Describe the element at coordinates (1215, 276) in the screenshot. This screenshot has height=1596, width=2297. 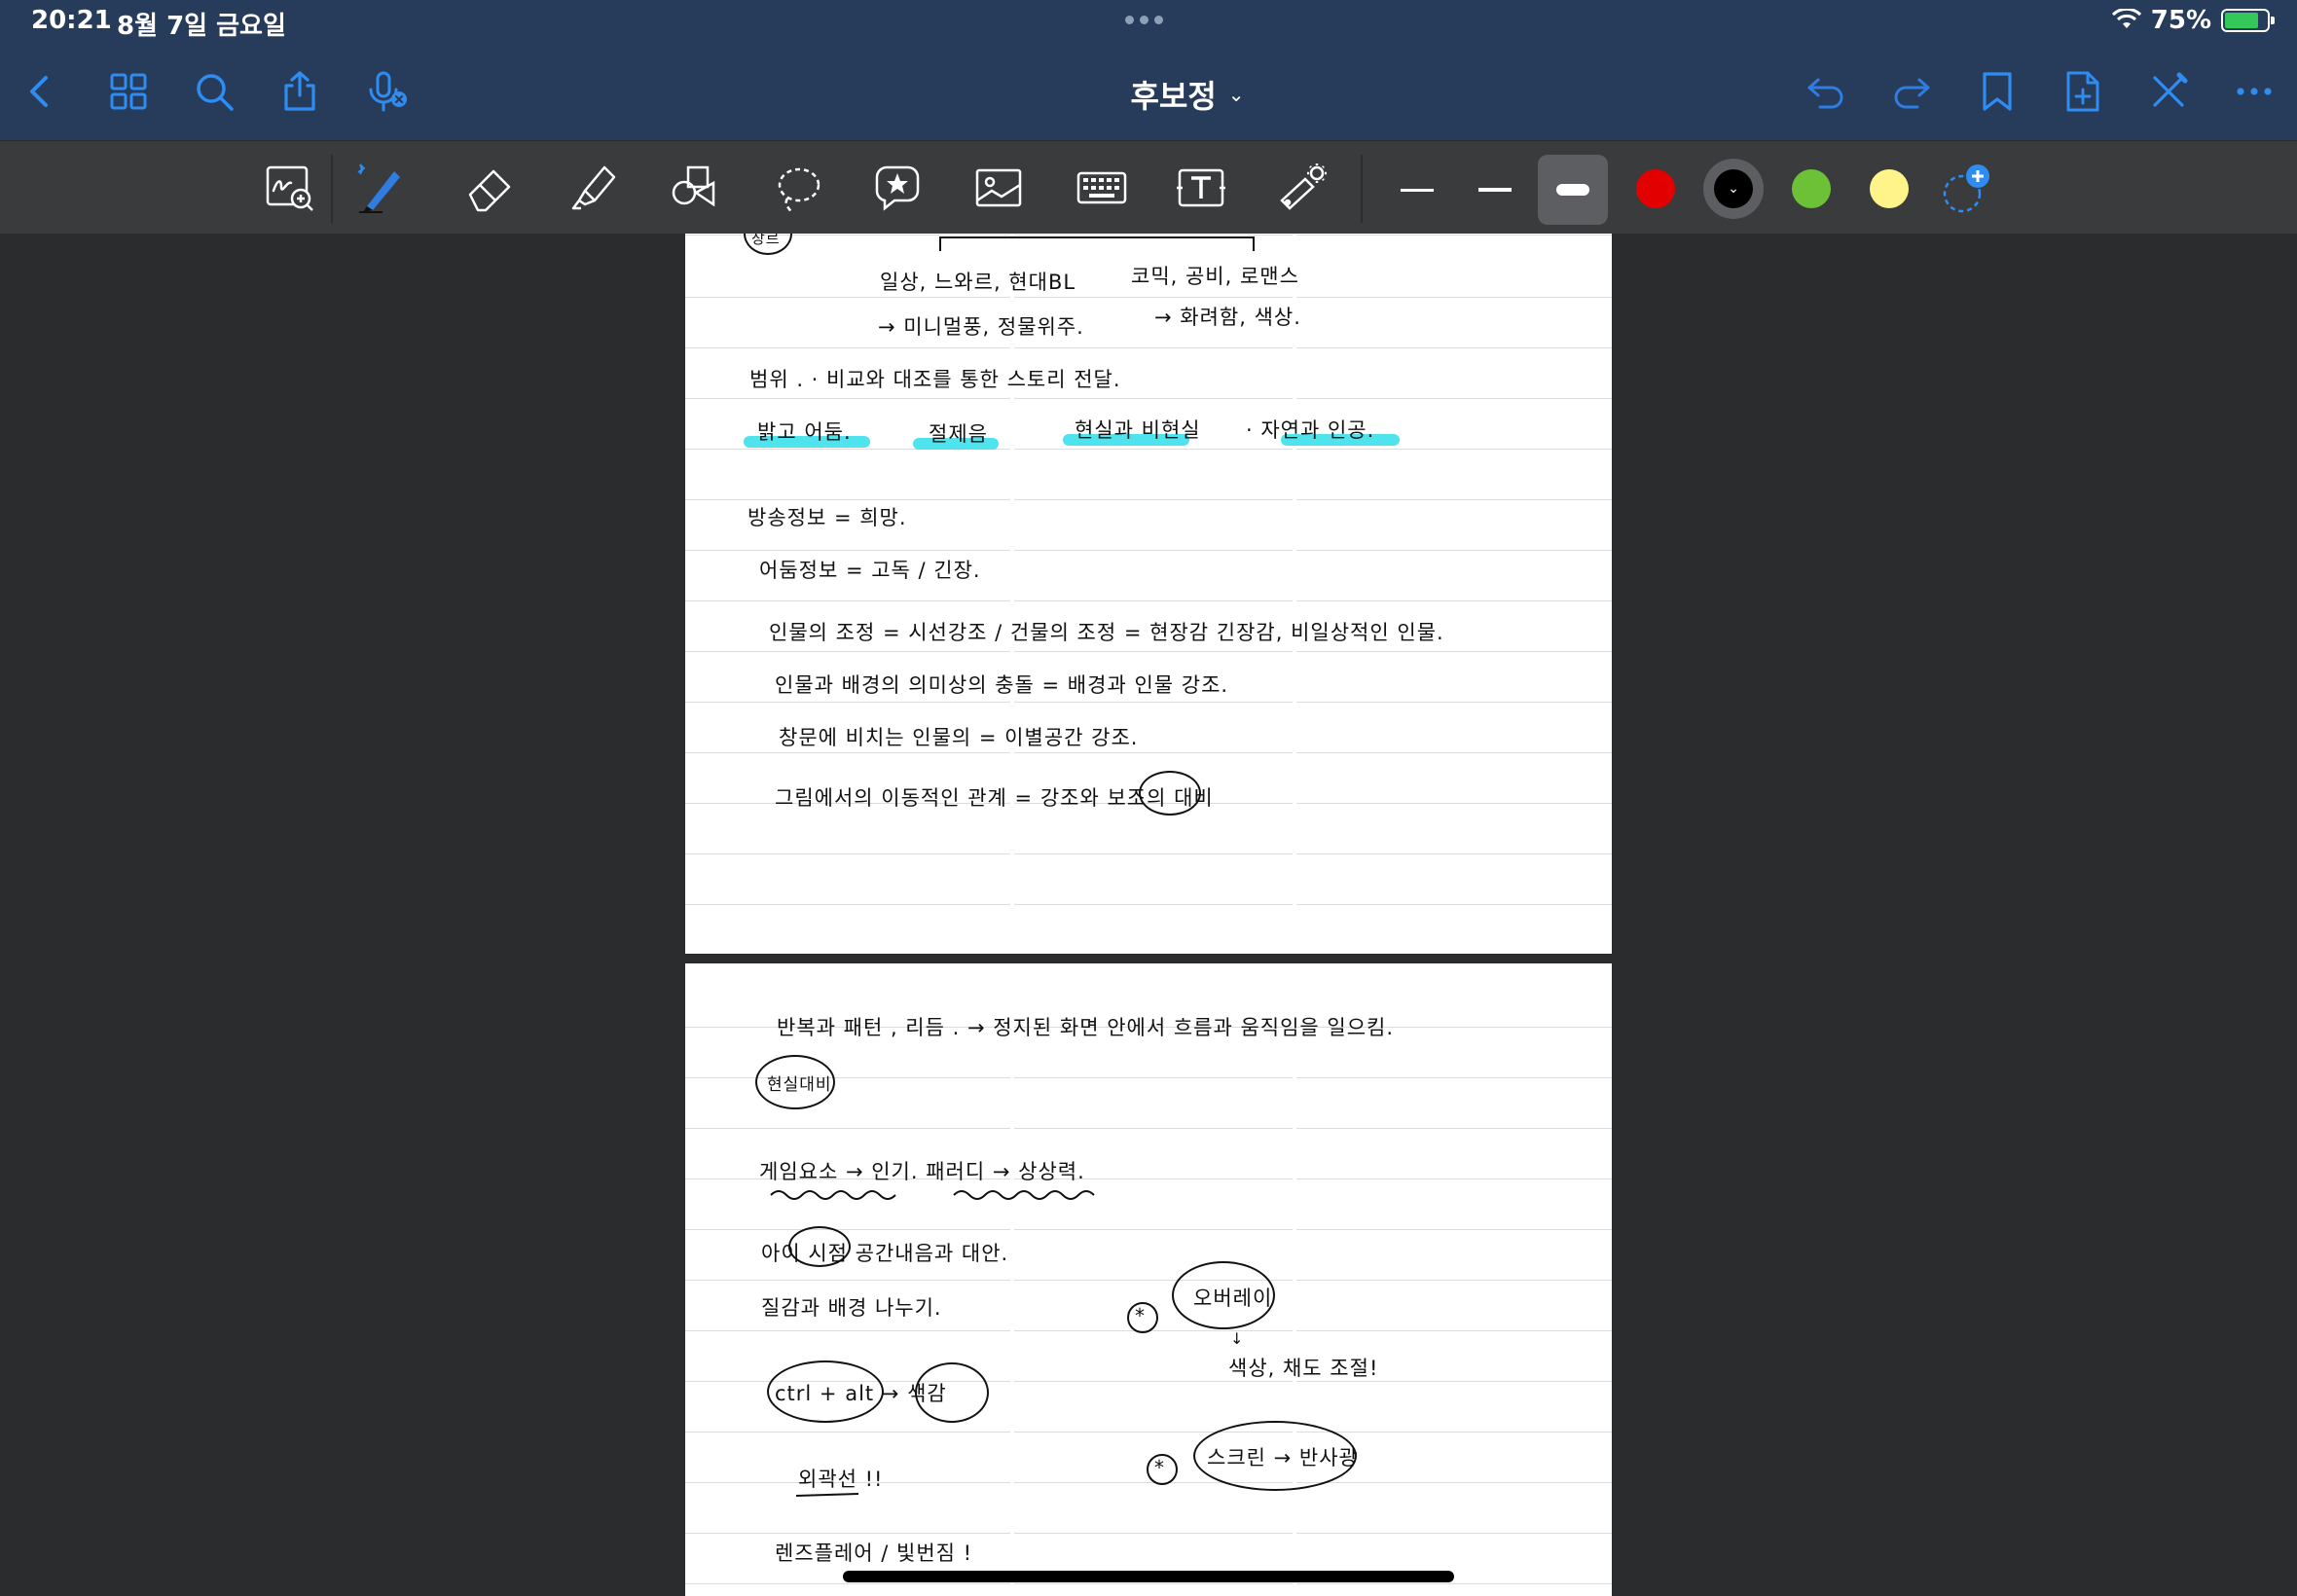
I see `handwritten-line: 코믹, 공비, 로맨스` at that location.